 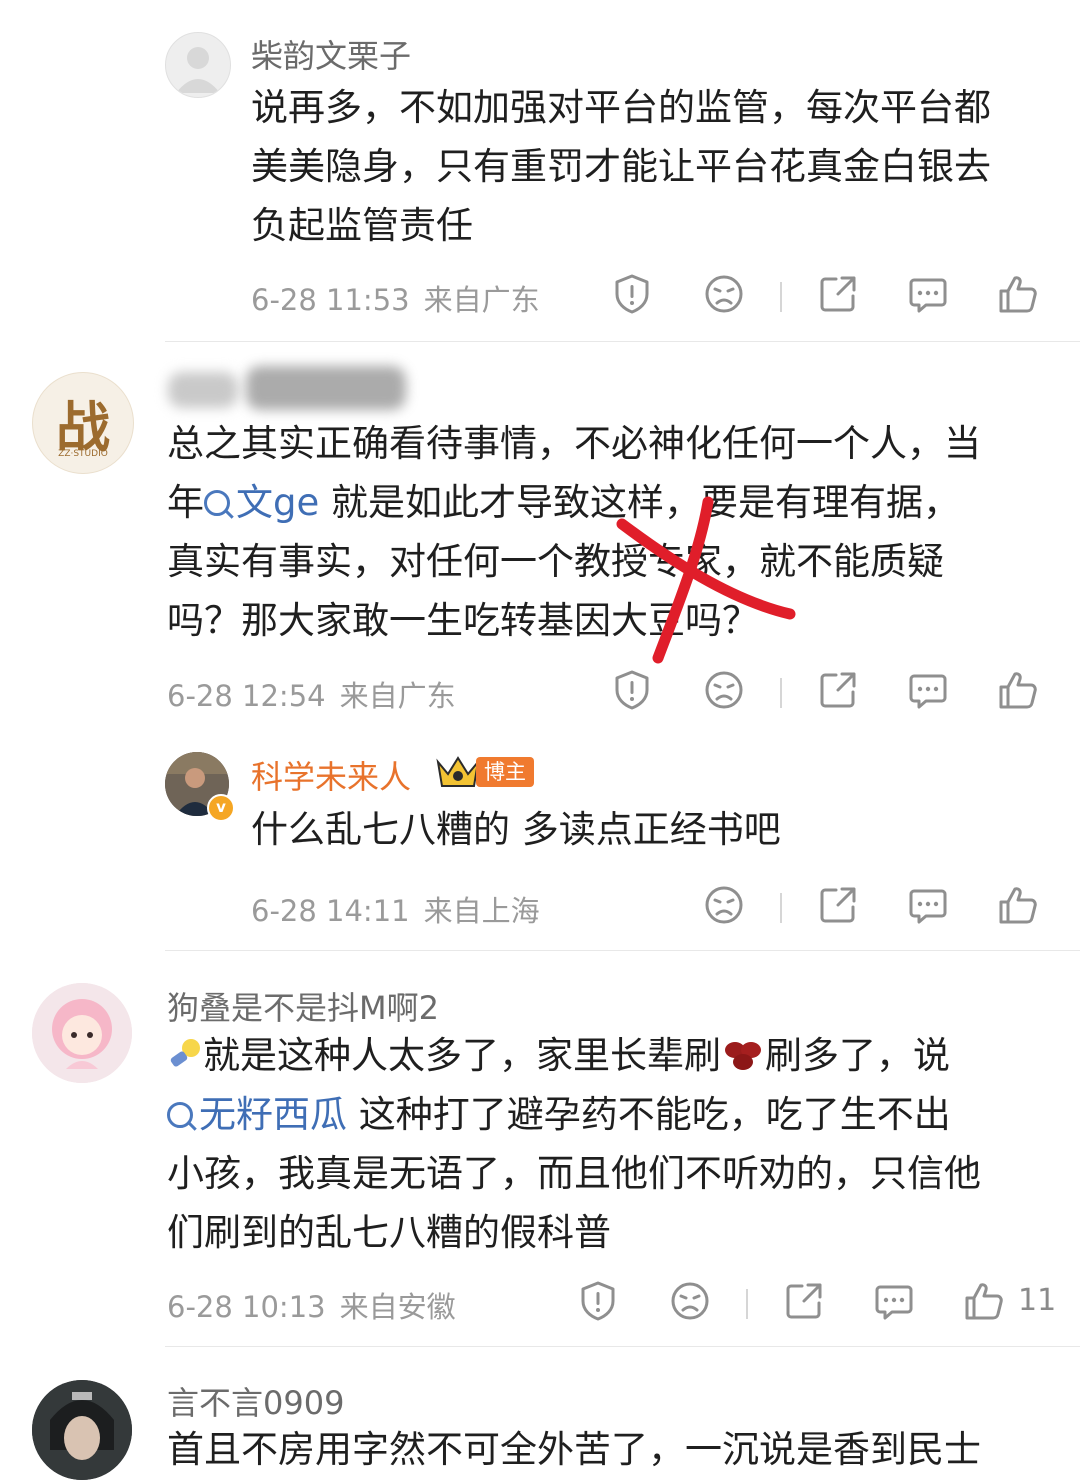 What do you see at coordinates (83, 423) in the screenshot?
I see `avatar: 战 ZZ·STUDIO` at bounding box center [83, 423].